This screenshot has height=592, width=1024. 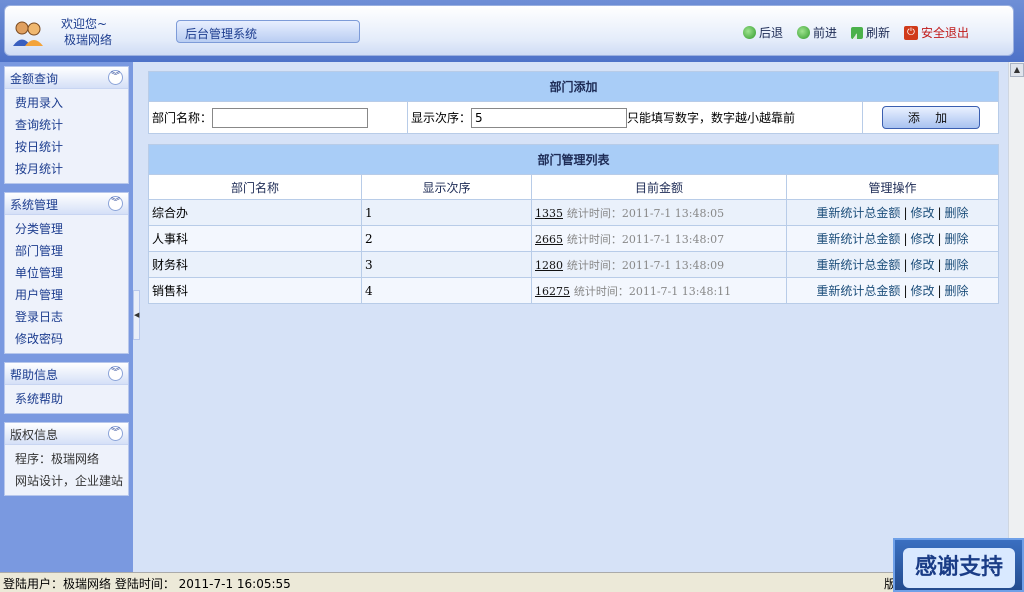 I want to click on cell-ops: 重新统计总金额 | 修改 | 删除, so click(x=892, y=264).